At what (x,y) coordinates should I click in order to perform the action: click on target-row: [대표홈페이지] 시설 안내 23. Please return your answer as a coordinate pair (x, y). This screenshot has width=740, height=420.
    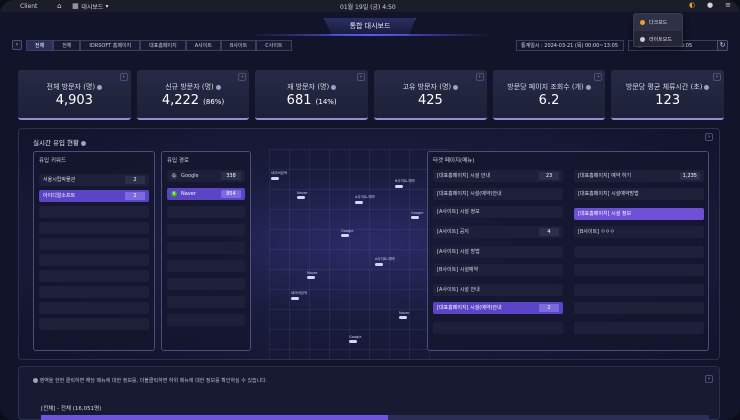
    Looking at the image, I should click on (498, 176).